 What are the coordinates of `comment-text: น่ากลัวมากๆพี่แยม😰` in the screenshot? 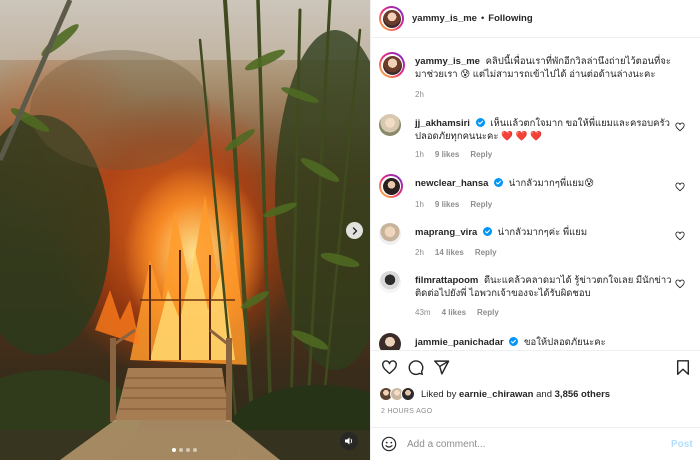 It's located at (551, 183).